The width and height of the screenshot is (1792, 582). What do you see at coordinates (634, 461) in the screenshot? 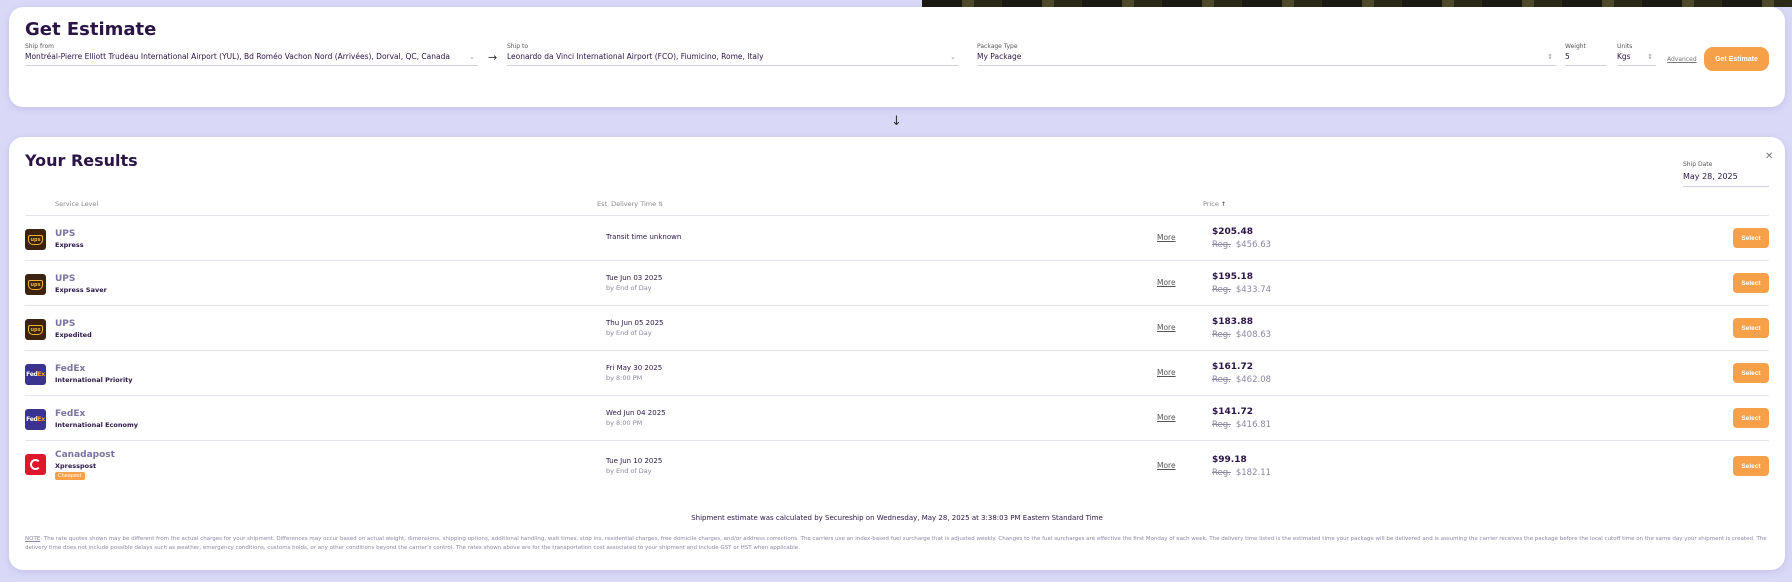
I see `delivery-time: Tue Jun 10 2025` at bounding box center [634, 461].